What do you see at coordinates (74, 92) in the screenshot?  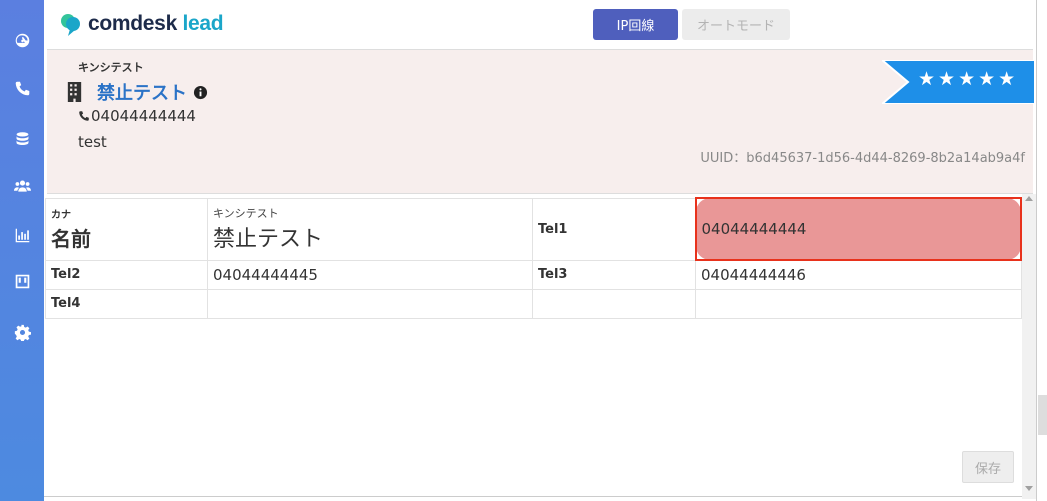 I see `building-icon` at bounding box center [74, 92].